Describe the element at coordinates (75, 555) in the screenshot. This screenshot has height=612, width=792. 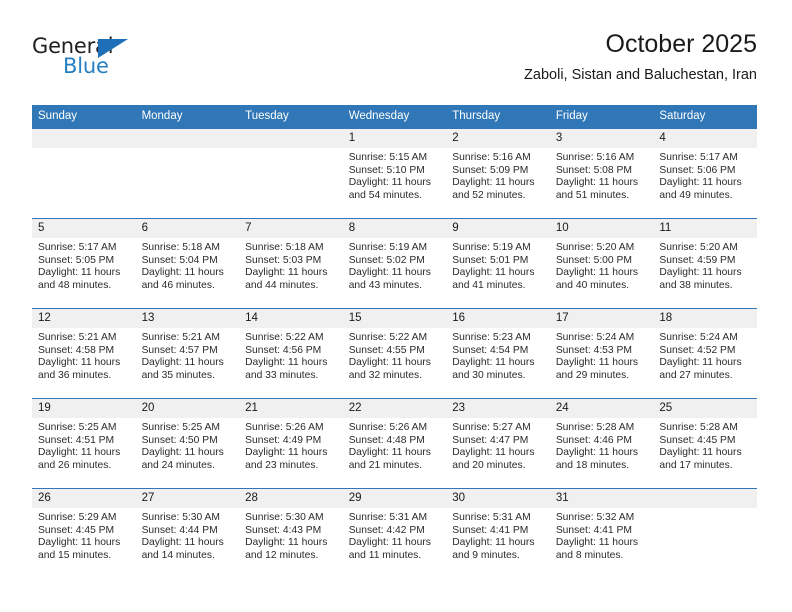
I see `detail-daylight-line2: and 15 minutes.` at that location.